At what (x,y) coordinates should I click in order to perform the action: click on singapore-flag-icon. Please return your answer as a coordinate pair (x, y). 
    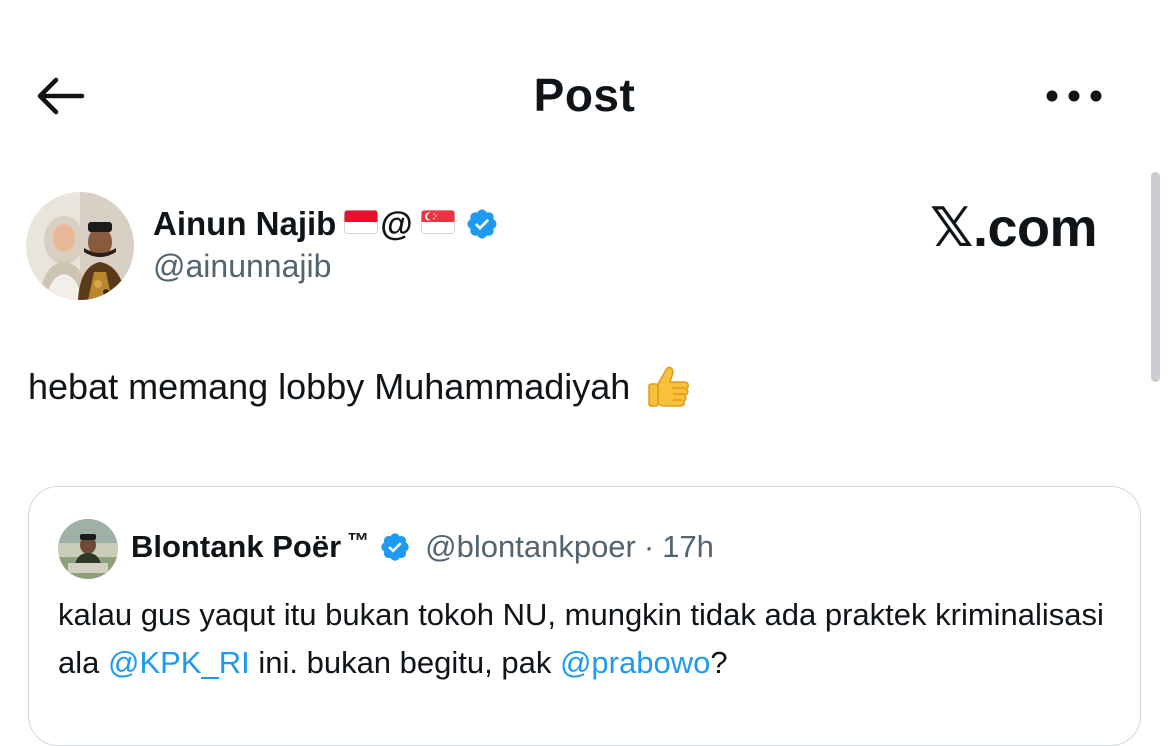
    Looking at the image, I should click on (437, 224).